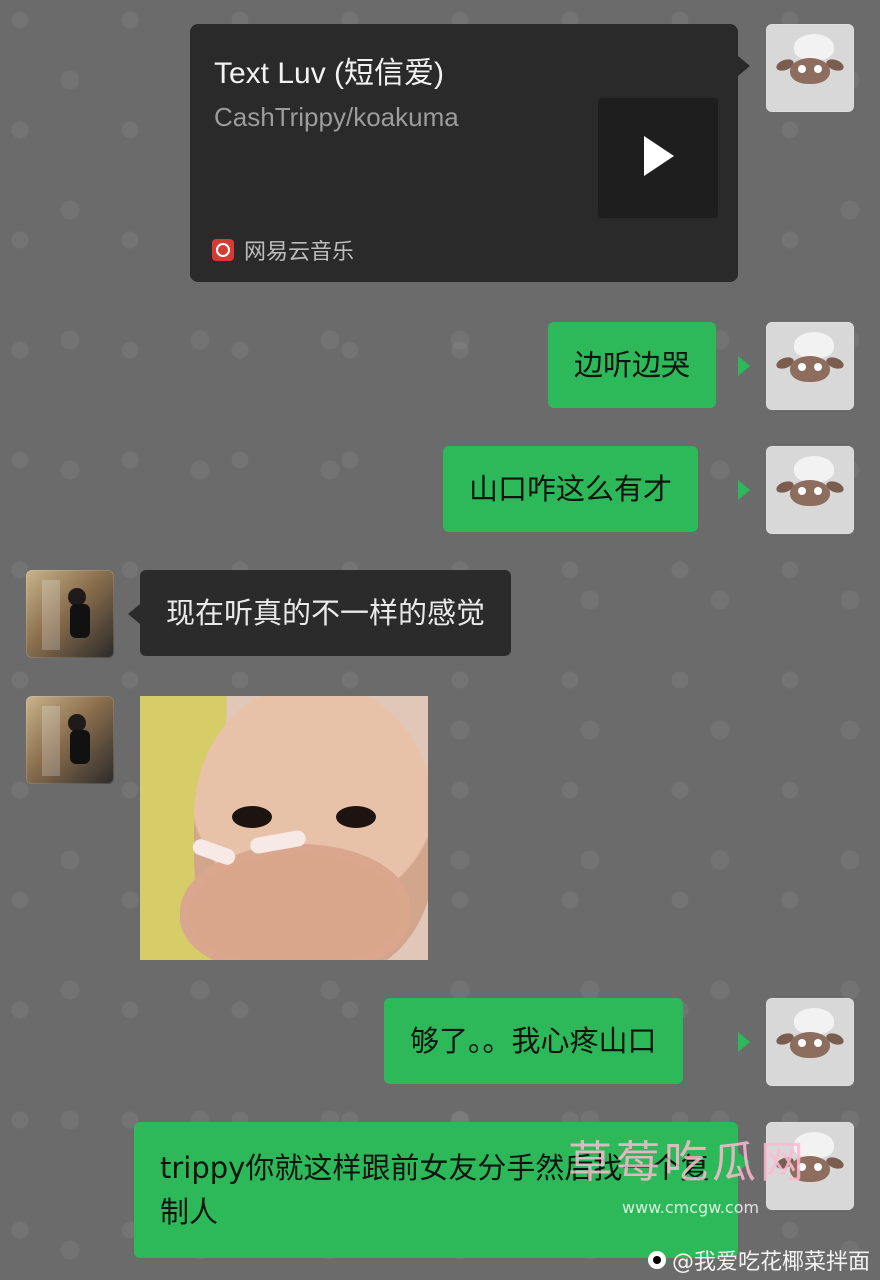 The width and height of the screenshot is (880, 1280). I want to click on chat-bubble: 现在听真的不一样的感觉, so click(326, 613).